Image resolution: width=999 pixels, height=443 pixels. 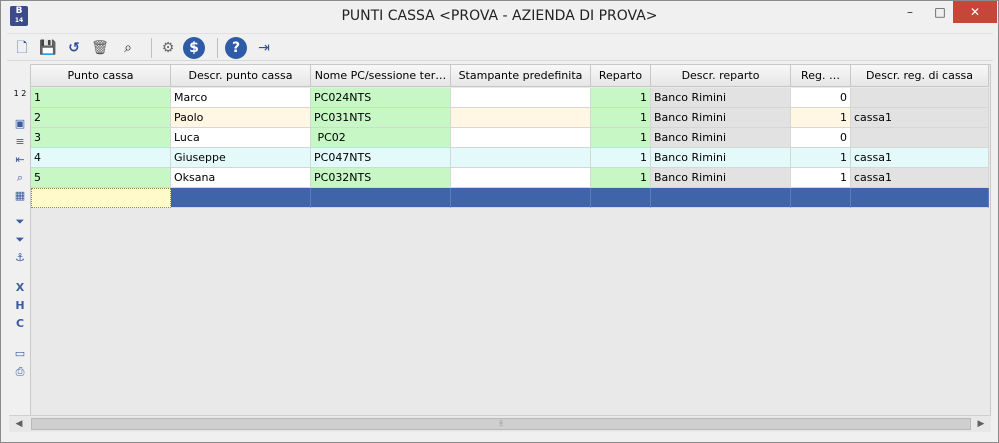 What do you see at coordinates (241, 158) in the screenshot?
I see `cell-descr-punto-cassa: Giuseppe` at bounding box center [241, 158].